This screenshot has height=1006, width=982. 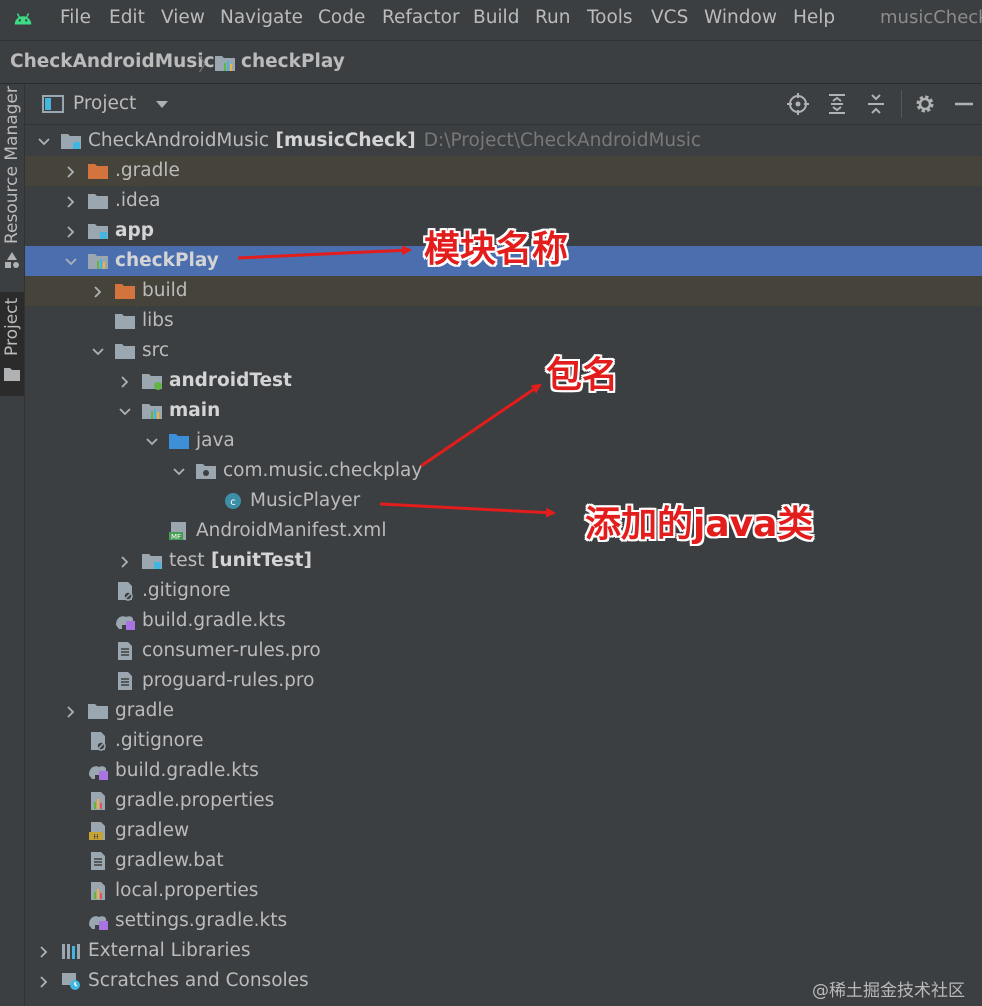 I want to click on gear-icon, so click(x=925, y=104).